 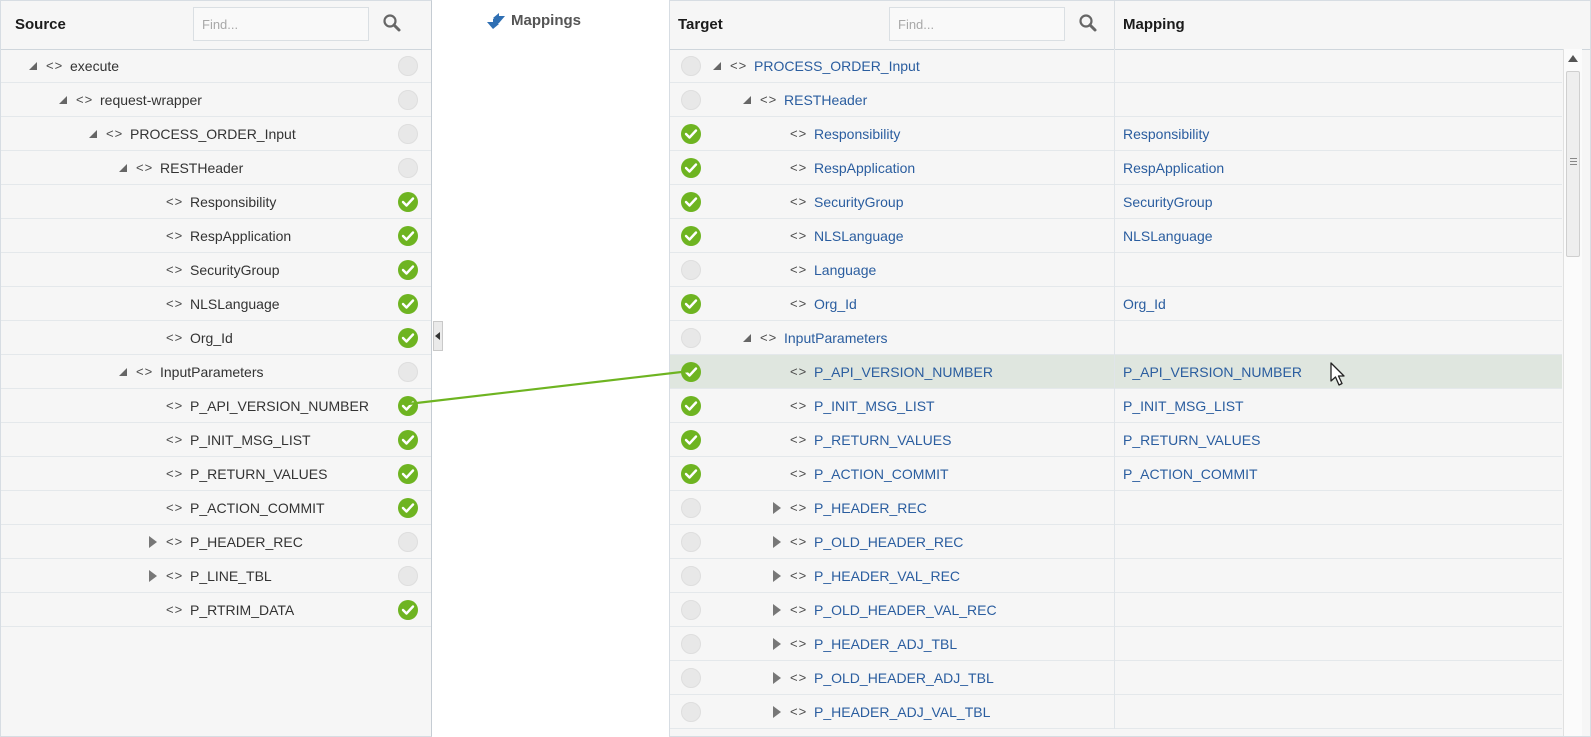 I want to click on mapping-cell: P_INIT_MSG_LIST, so click(x=1324, y=406).